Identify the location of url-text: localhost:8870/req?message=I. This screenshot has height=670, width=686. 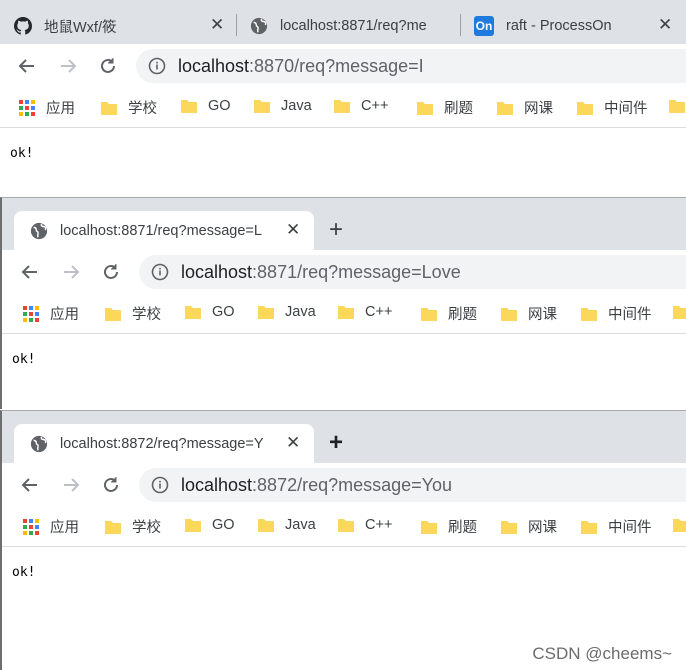
(301, 66).